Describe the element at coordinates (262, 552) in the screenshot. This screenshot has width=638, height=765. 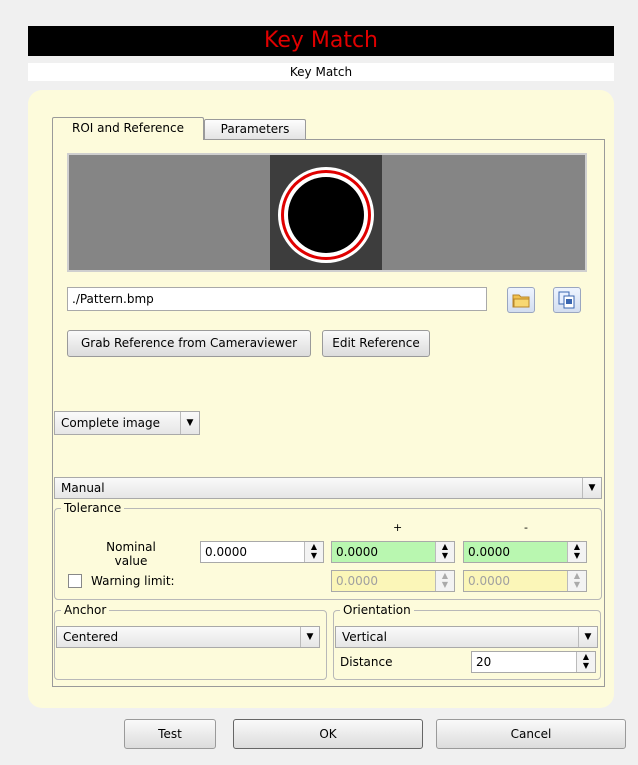
I see `nominal-value-input: 0.0000 ▲ ▼` at that location.